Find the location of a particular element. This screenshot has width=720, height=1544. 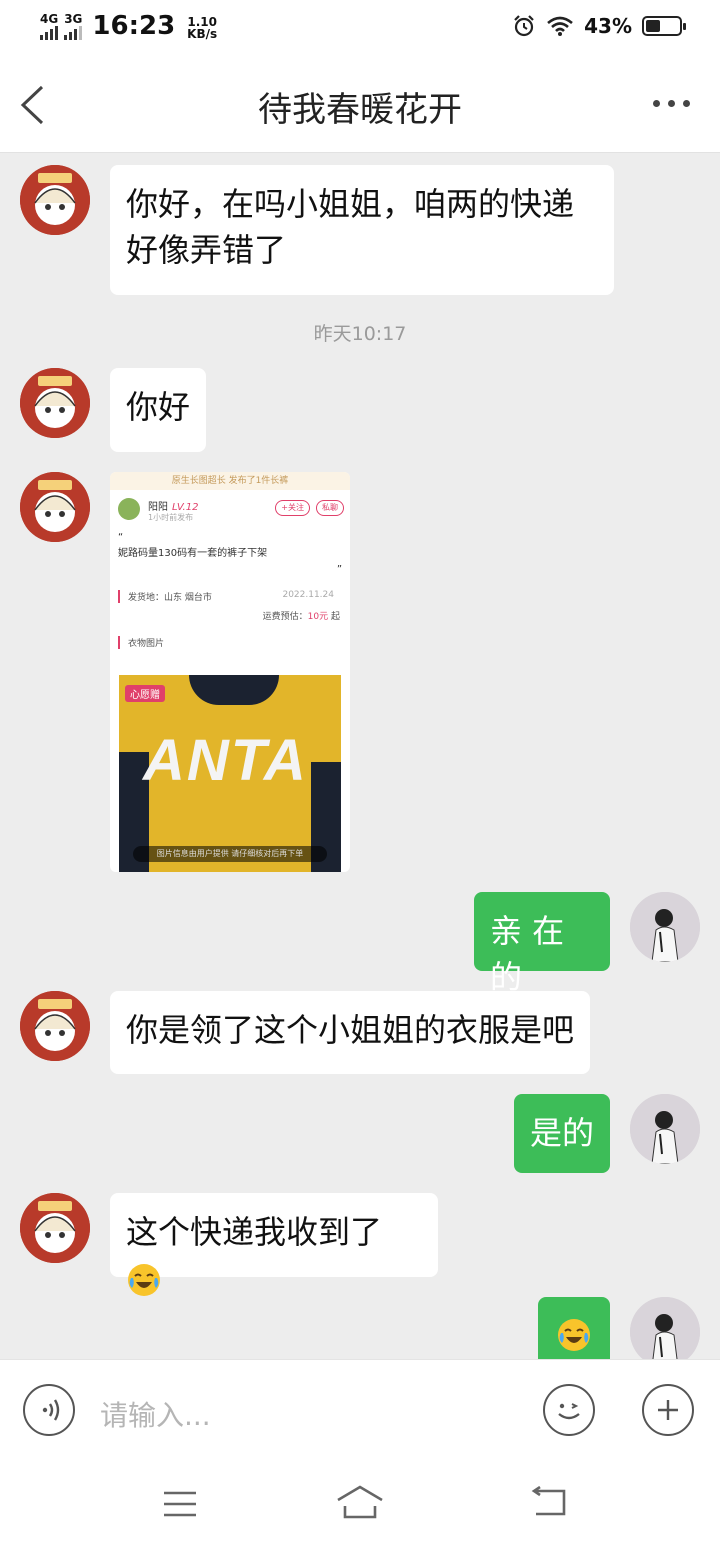

system-nav-bar is located at coordinates (360, 1504).